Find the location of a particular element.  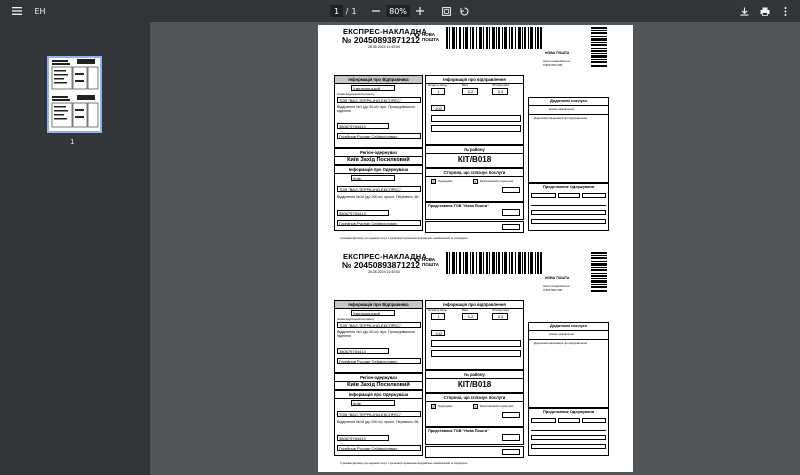

receipt-field is located at coordinates (511, 452).